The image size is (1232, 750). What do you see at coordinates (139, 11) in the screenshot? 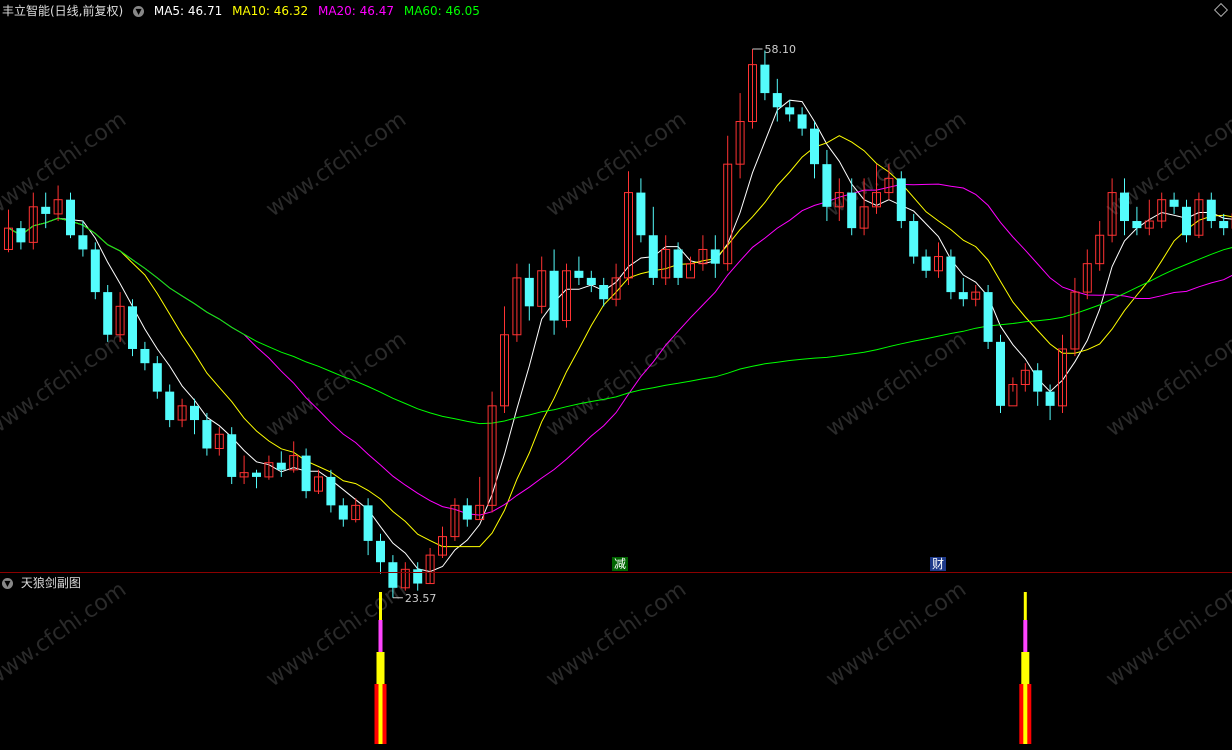
I see `collapse-icon: ▼` at bounding box center [139, 11].